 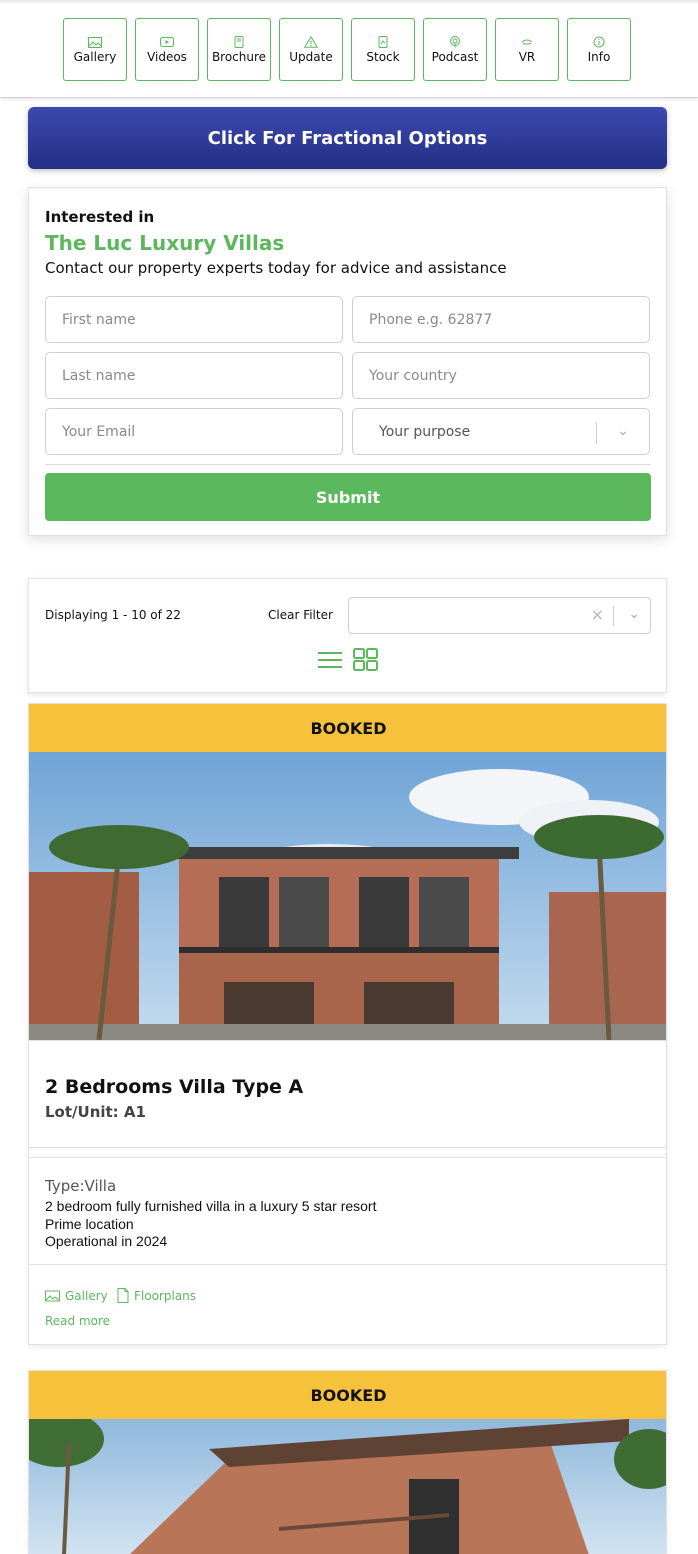 What do you see at coordinates (86, 1296) in the screenshot?
I see `gallery-link-label: Gallery` at bounding box center [86, 1296].